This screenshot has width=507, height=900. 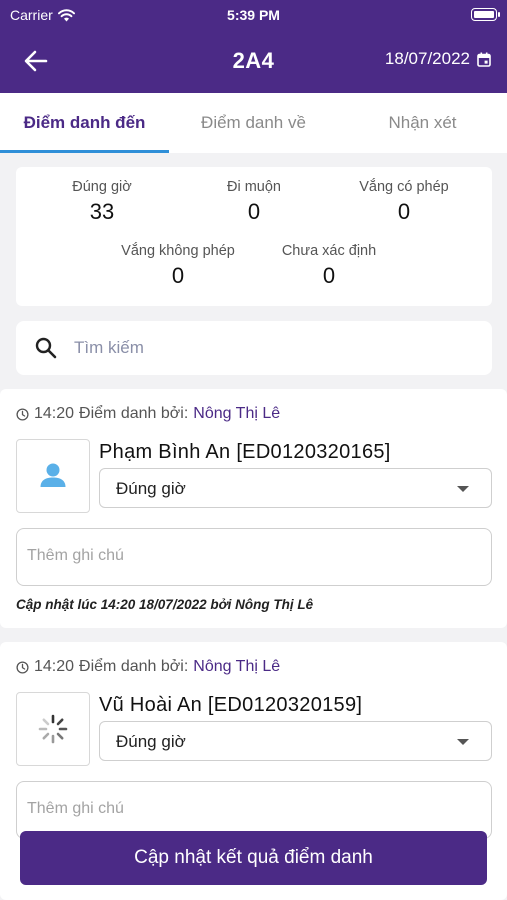 What do you see at coordinates (254, 187) in the screenshot?
I see `stat-label: Đi muộn` at bounding box center [254, 187].